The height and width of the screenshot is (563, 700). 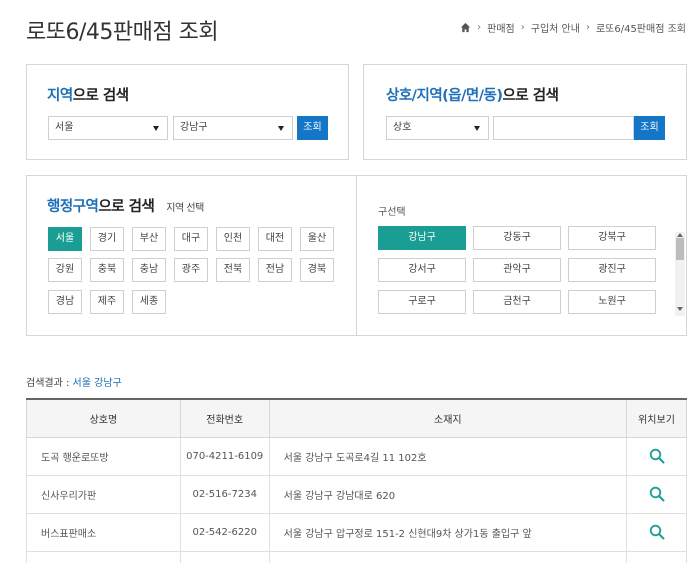 What do you see at coordinates (680, 249) in the screenshot?
I see `gu-scrollbar-thumb` at bounding box center [680, 249].